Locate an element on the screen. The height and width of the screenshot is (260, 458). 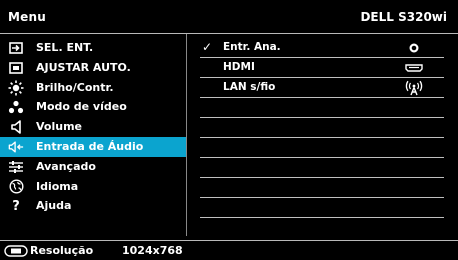
language-icon is located at coordinates (16, 187).